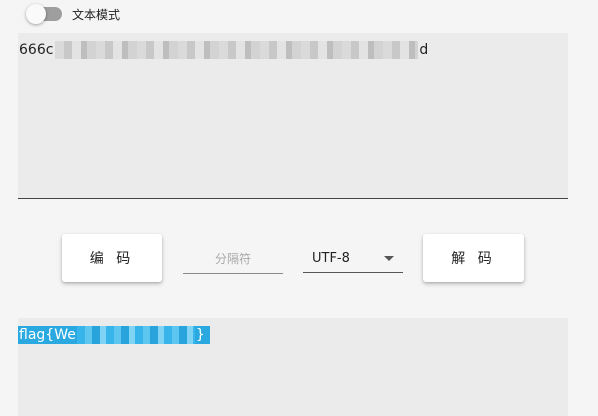 The image size is (598, 416). What do you see at coordinates (331, 258) in the screenshot?
I see `encoding-selected-value: UTF-8` at bounding box center [331, 258].